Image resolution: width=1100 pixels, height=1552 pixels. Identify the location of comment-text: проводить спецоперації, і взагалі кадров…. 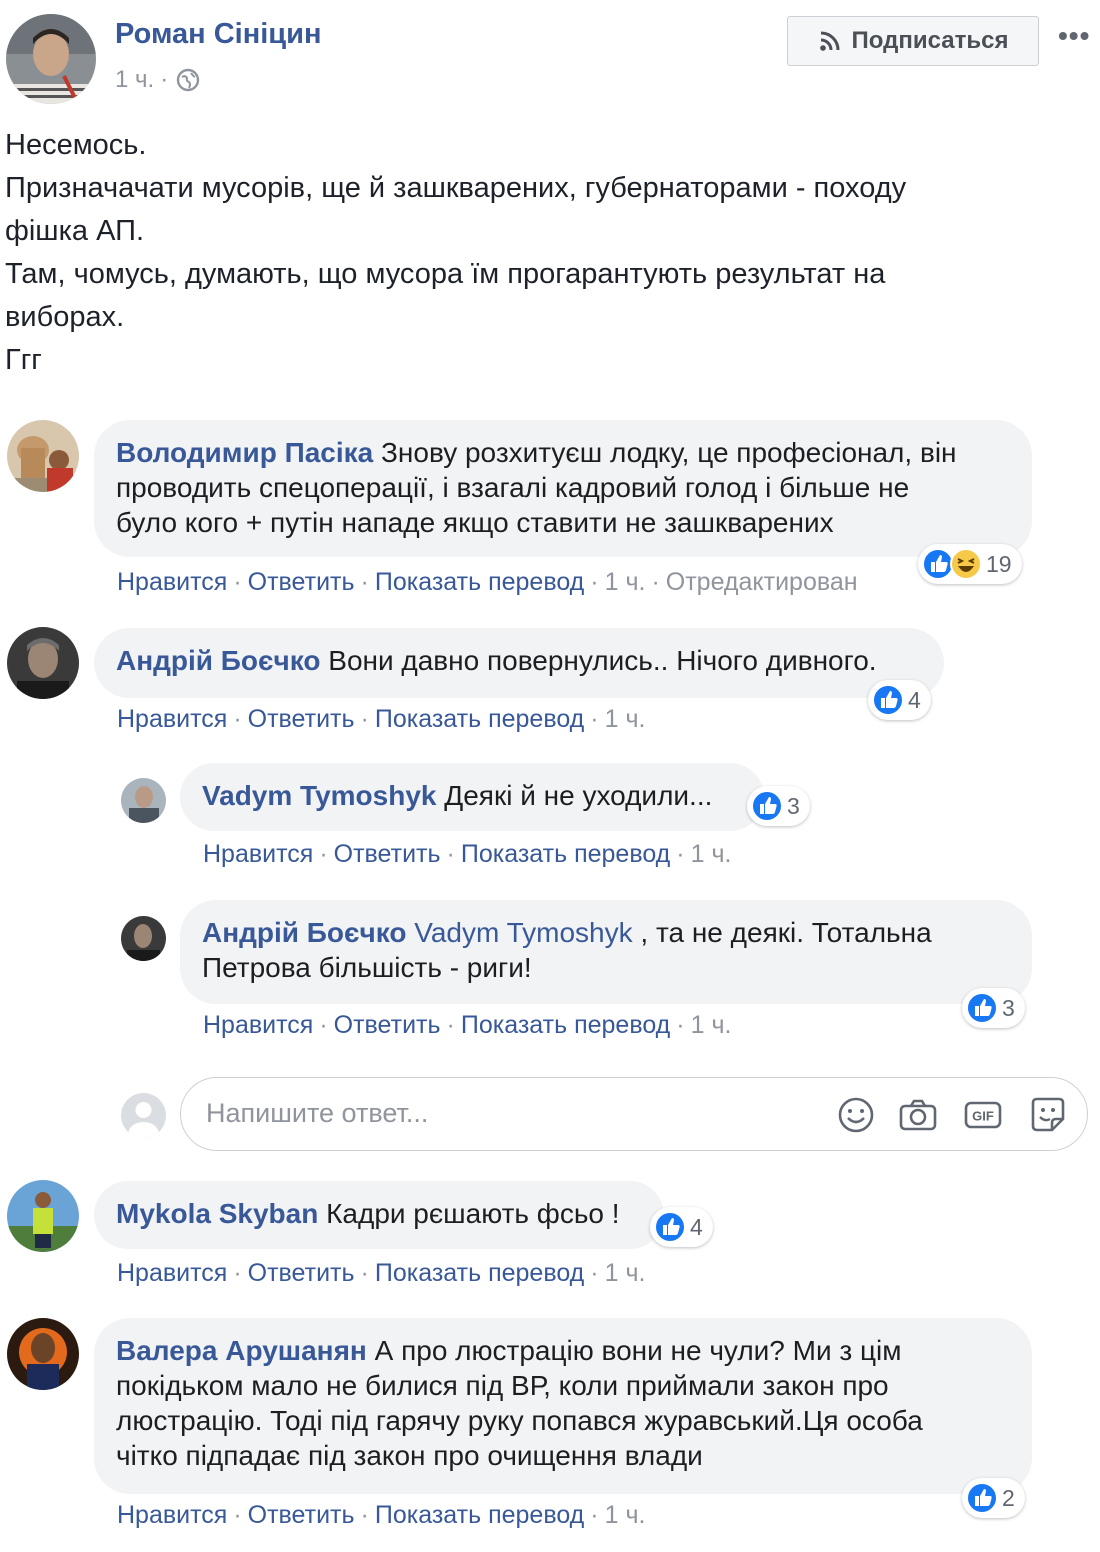
(513, 487).